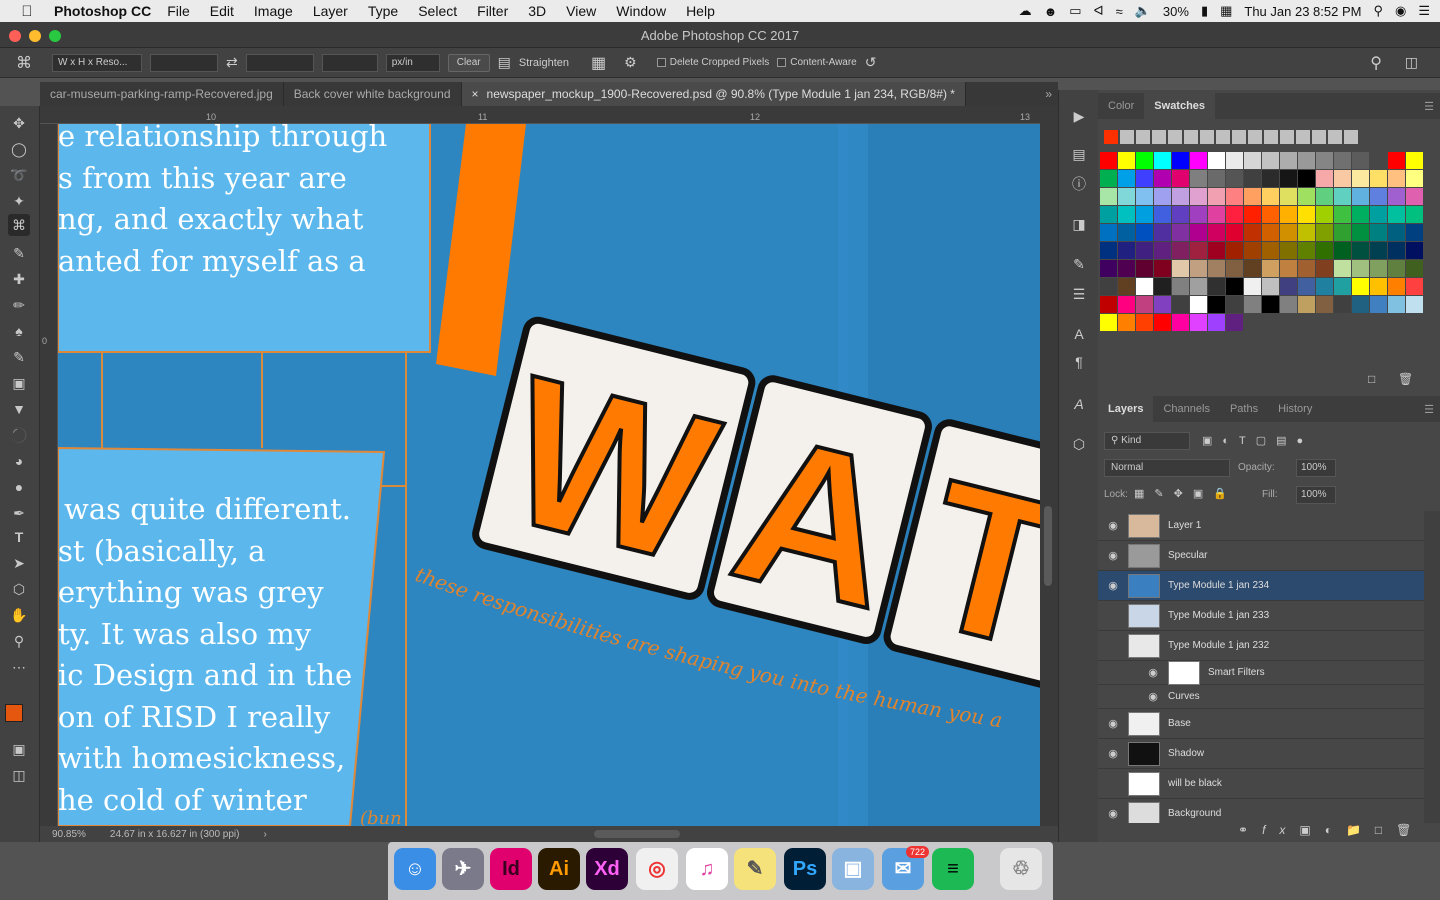 This screenshot has height=900, width=1440. I want to click on dock-ps-icon: Ps, so click(805, 869).